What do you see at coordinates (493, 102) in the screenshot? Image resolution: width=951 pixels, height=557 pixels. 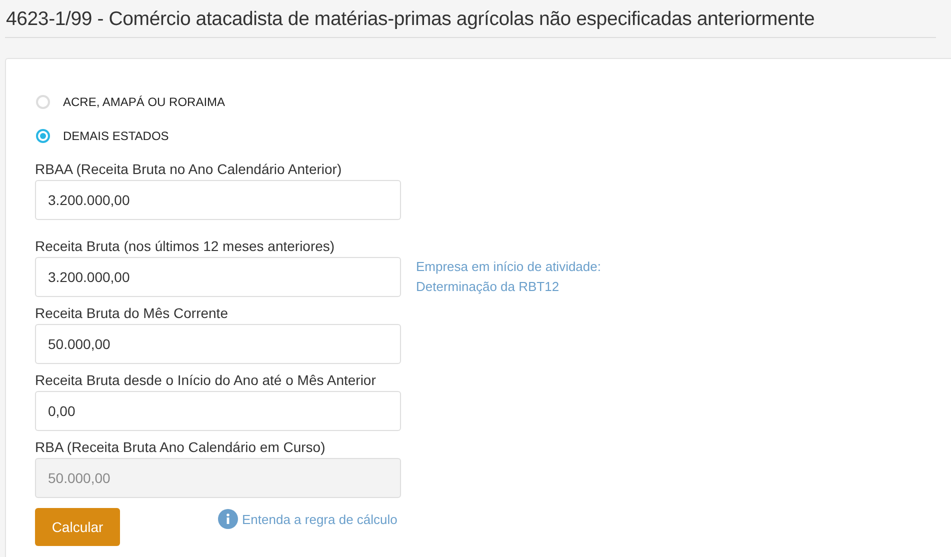 I see `region-radio: ACRE, AMAPÁ OU RORAIMA` at bounding box center [493, 102].